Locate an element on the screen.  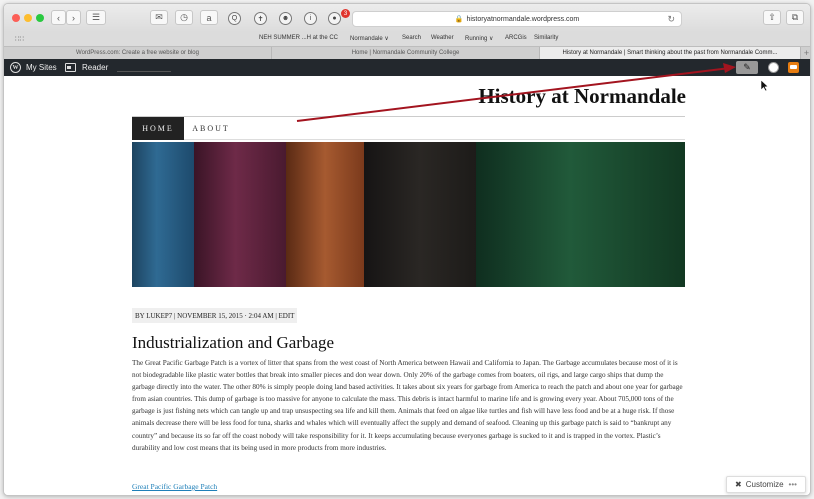
nav-item-home: HOME is located at coordinates (158, 128).